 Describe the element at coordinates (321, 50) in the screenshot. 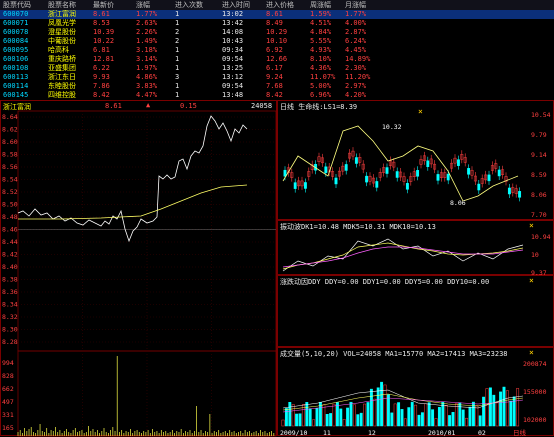

I see `cell-week: 4.93%` at that location.